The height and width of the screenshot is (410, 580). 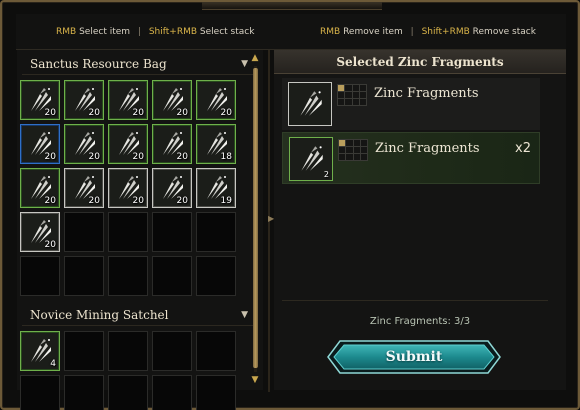 What do you see at coordinates (40, 351) in the screenshot?
I see `inventory-slot-item: 4` at bounding box center [40, 351].